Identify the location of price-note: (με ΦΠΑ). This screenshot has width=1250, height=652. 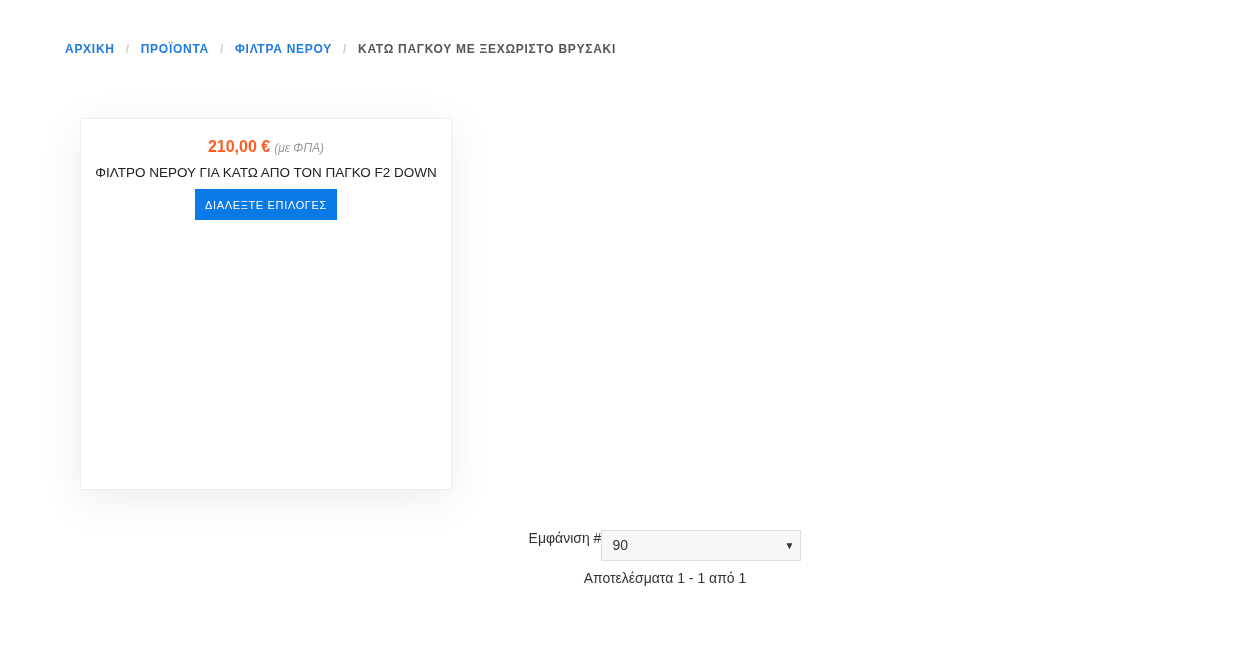
(299, 148).